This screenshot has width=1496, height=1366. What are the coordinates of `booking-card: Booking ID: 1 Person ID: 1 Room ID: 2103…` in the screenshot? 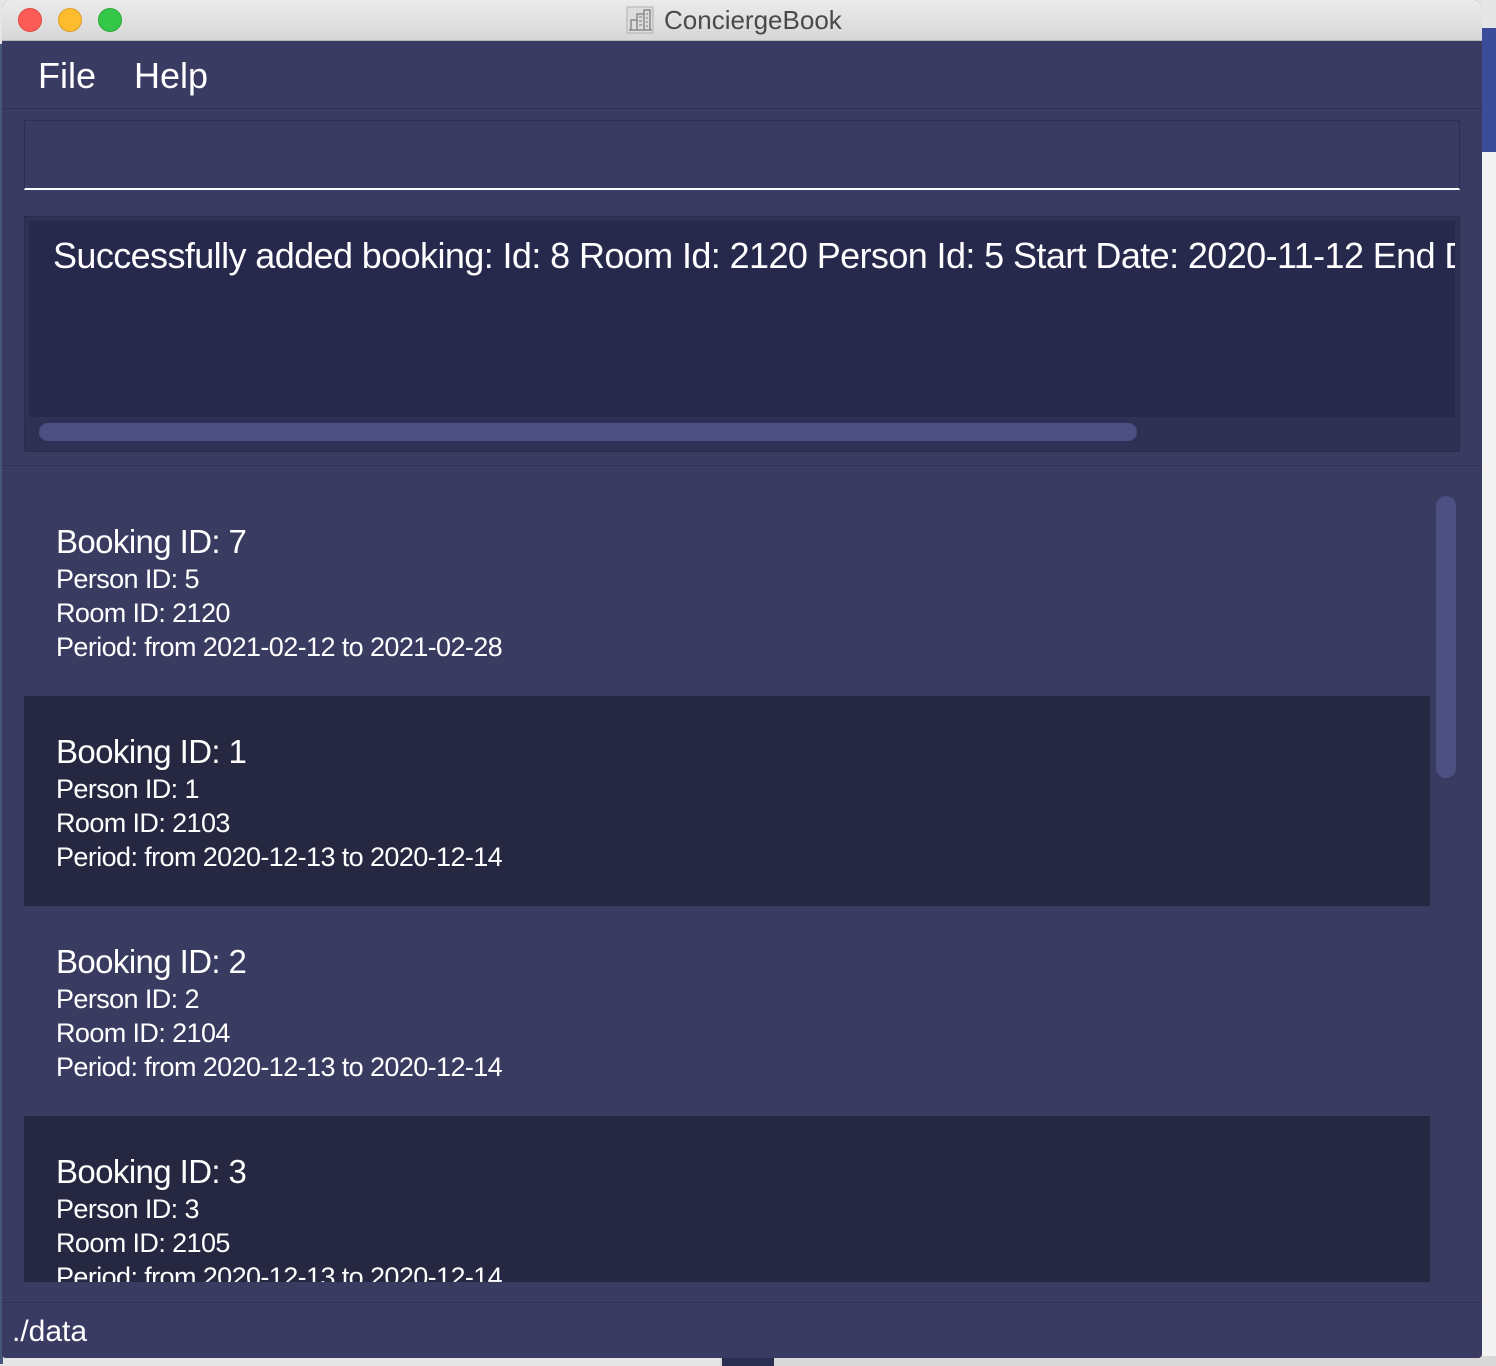 It's located at (727, 801).